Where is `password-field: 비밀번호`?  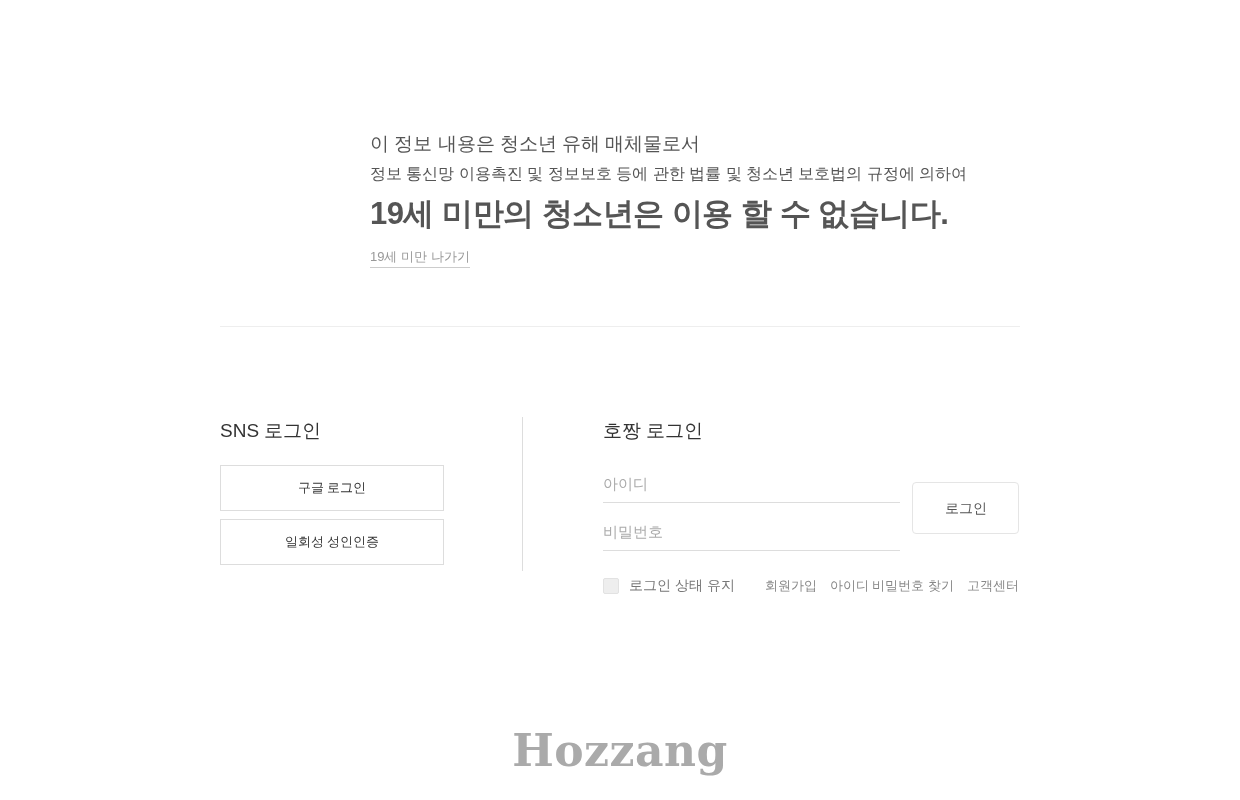
password-field: 비밀번호 is located at coordinates (751, 532).